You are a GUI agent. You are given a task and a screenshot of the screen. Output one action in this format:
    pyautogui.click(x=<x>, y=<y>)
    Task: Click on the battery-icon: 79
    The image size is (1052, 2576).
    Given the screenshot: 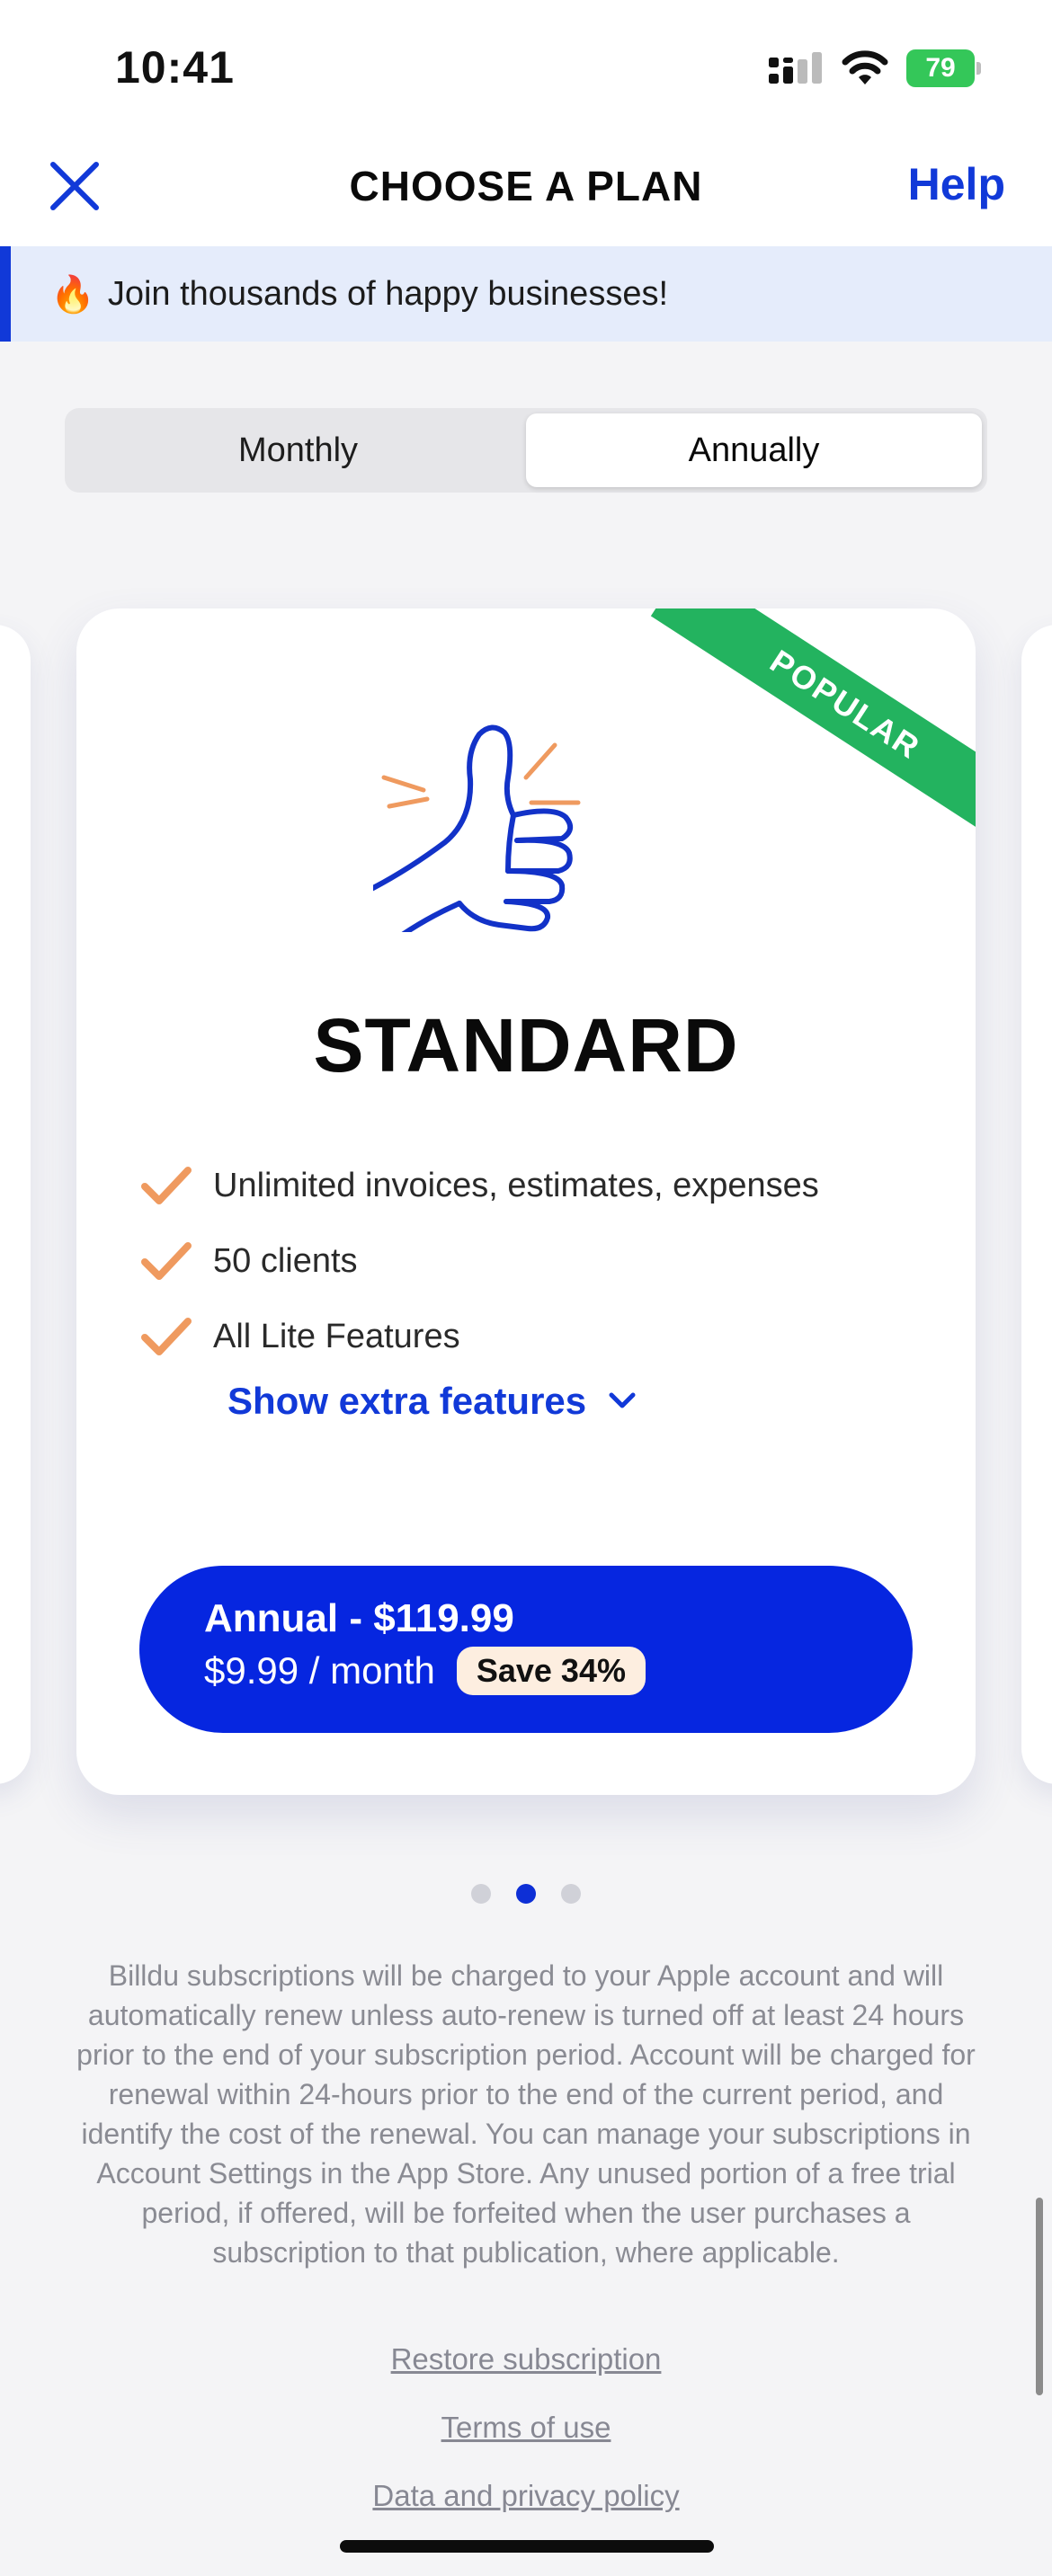 What is the action you would take?
    pyautogui.click(x=944, y=68)
    